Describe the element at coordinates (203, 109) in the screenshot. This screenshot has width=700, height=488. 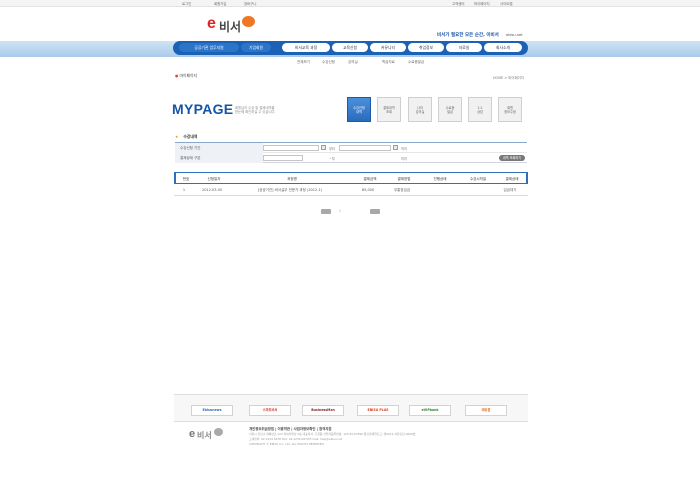
I see `page-title: MYPAGE` at that location.